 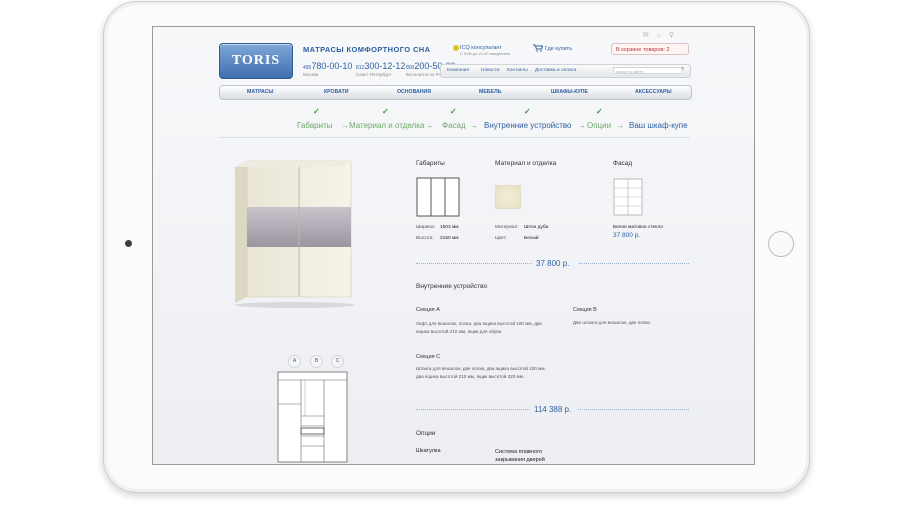 What do you see at coordinates (536, 227) in the screenshot?
I see `material-value: Шпон дуба` at bounding box center [536, 227].